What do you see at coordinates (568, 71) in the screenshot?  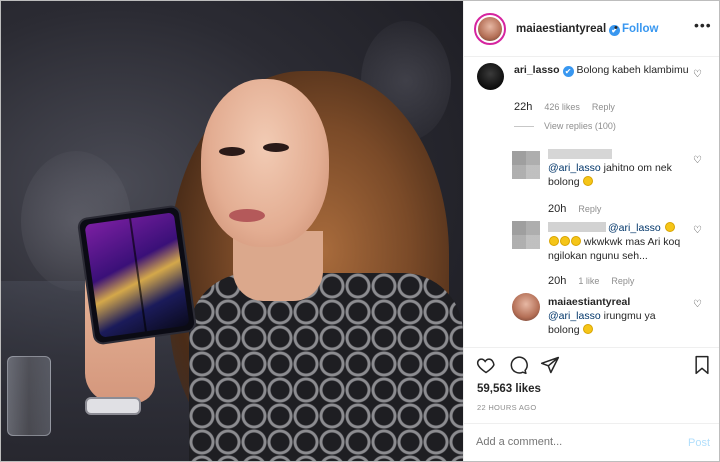 I see `verified-badge-icon: ✔` at bounding box center [568, 71].